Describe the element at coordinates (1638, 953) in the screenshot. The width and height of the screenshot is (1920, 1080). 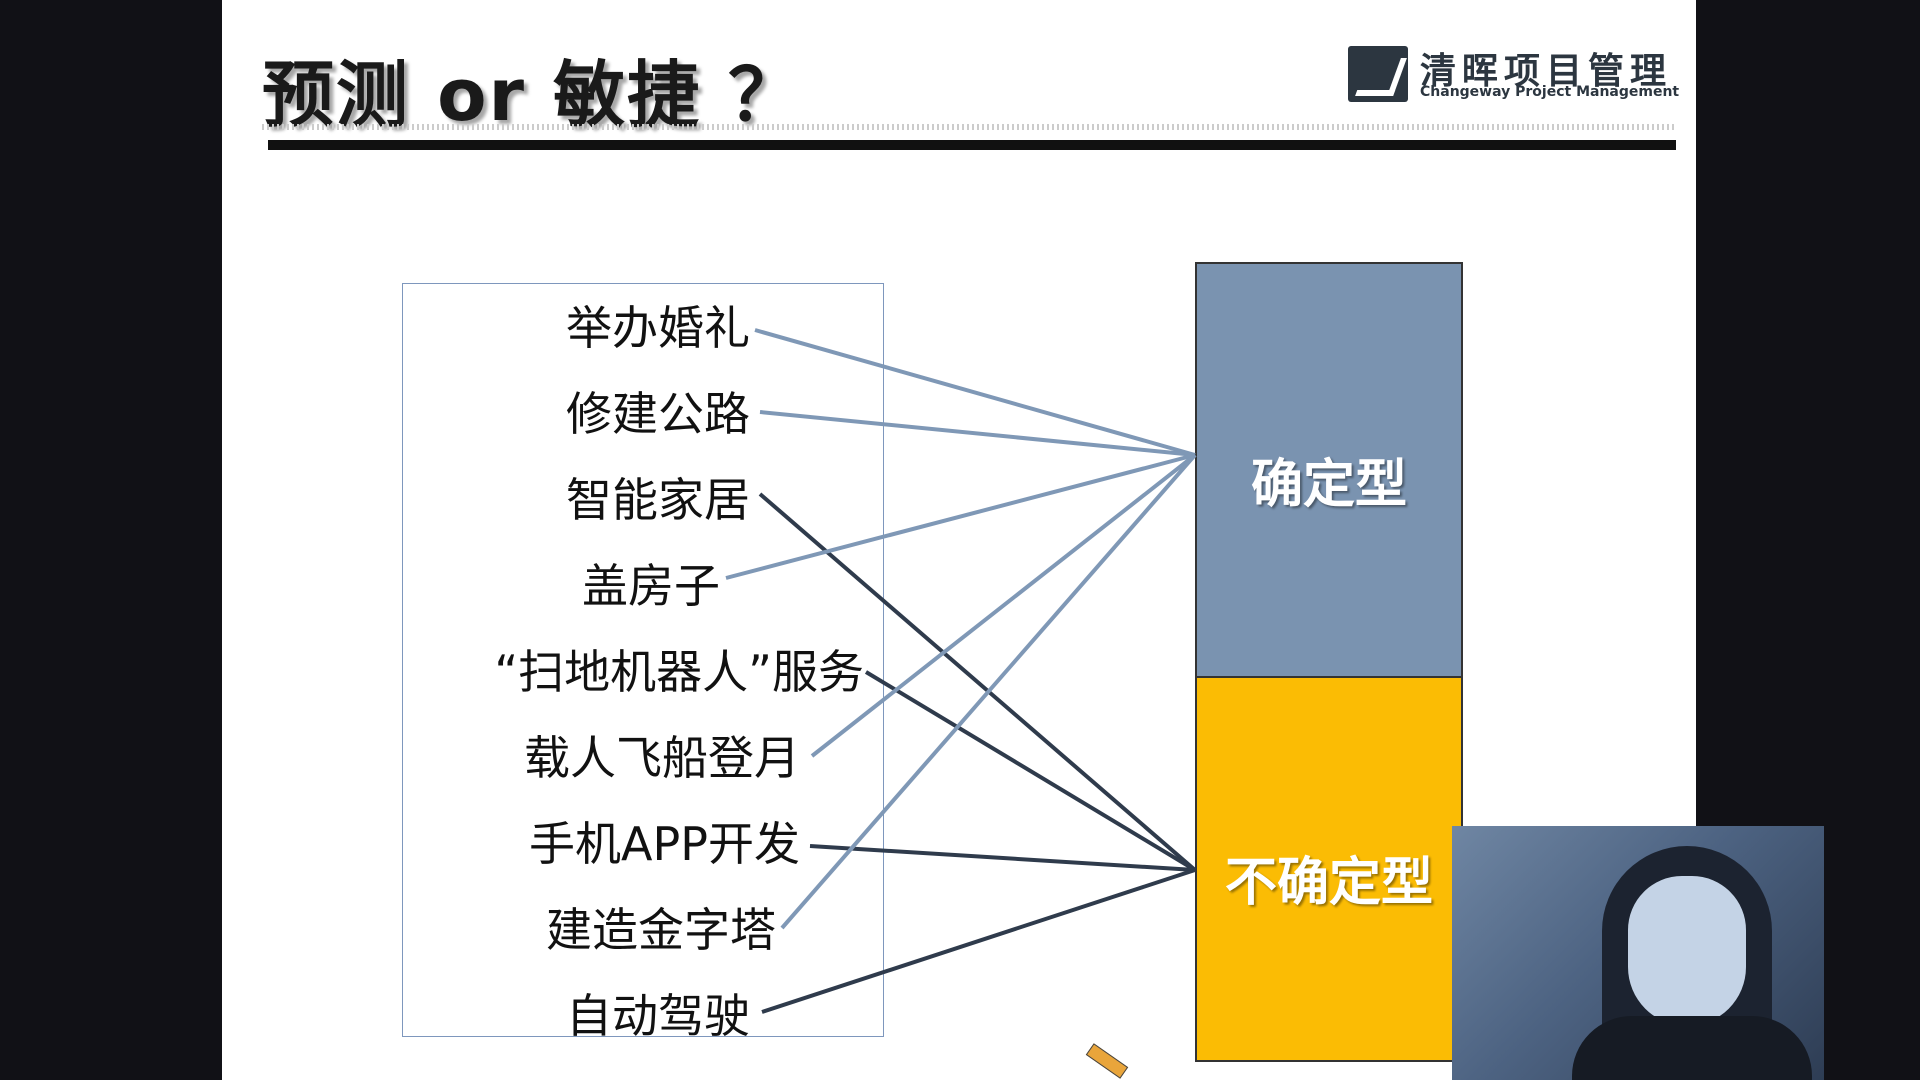
I see `presenter-video` at that location.